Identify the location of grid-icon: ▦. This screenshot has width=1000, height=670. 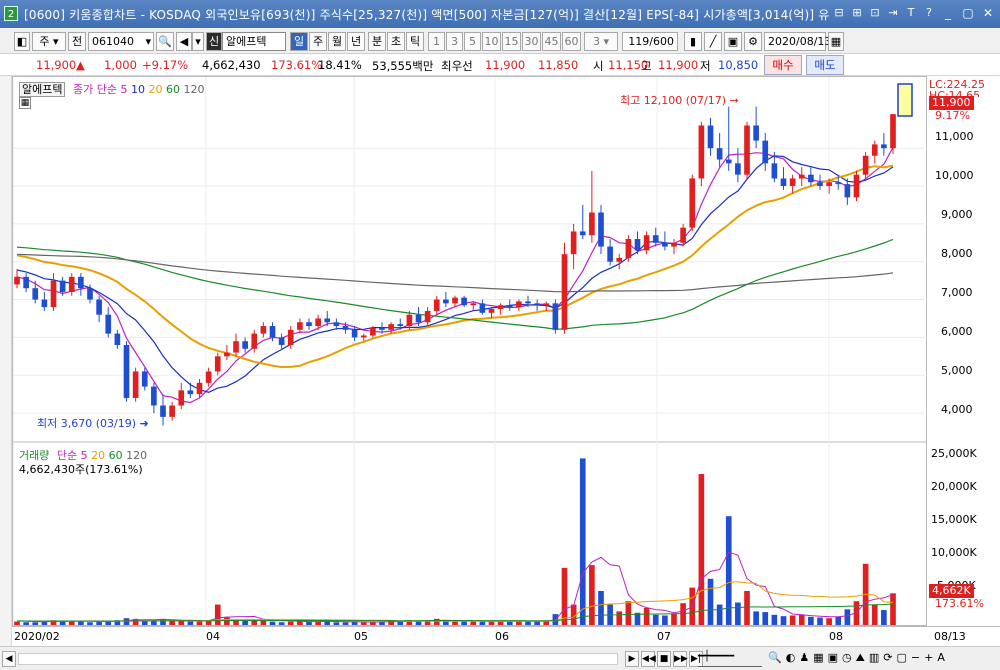
(818, 658).